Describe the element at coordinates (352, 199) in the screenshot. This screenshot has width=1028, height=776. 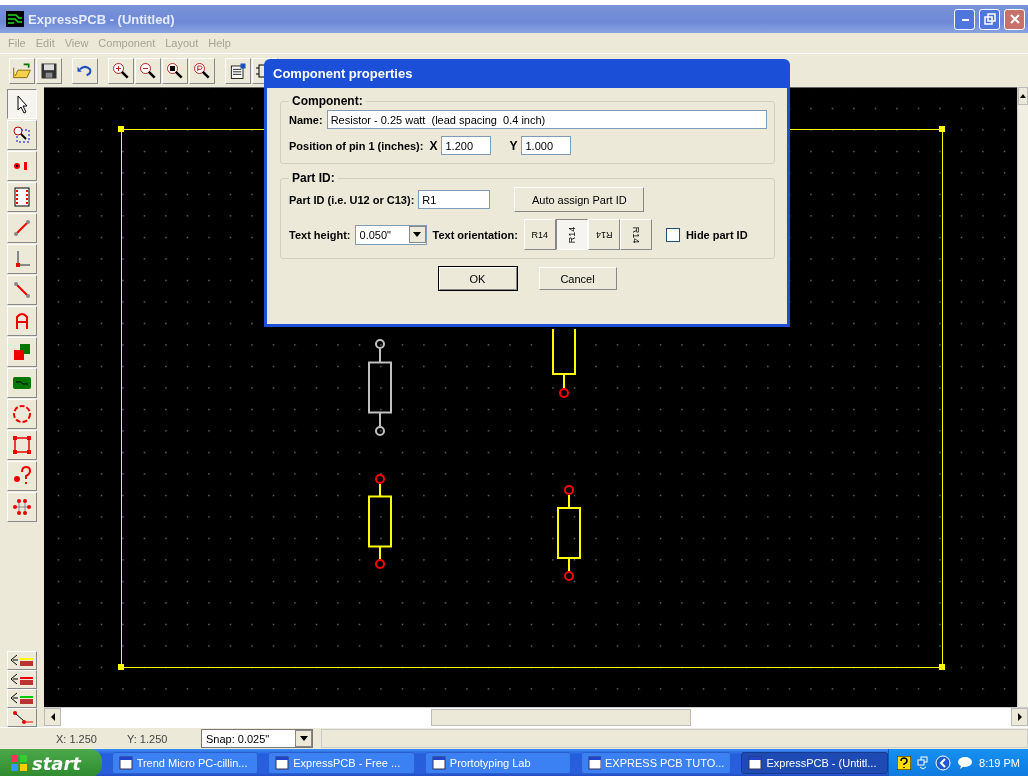
I see `field-label: Part ID (i.e. U12 or C13):` at that location.